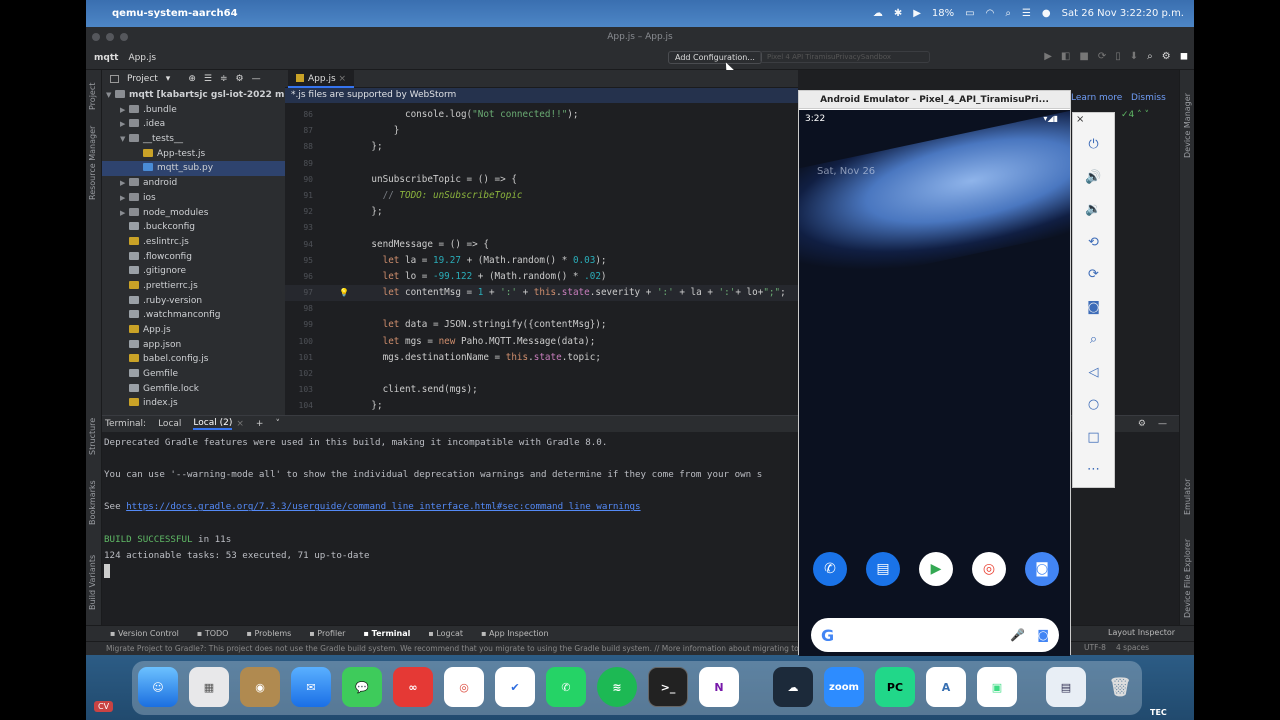 The image size is (1280, 720). I want to click on tree-item: .buckconfig, so click(193, 227).